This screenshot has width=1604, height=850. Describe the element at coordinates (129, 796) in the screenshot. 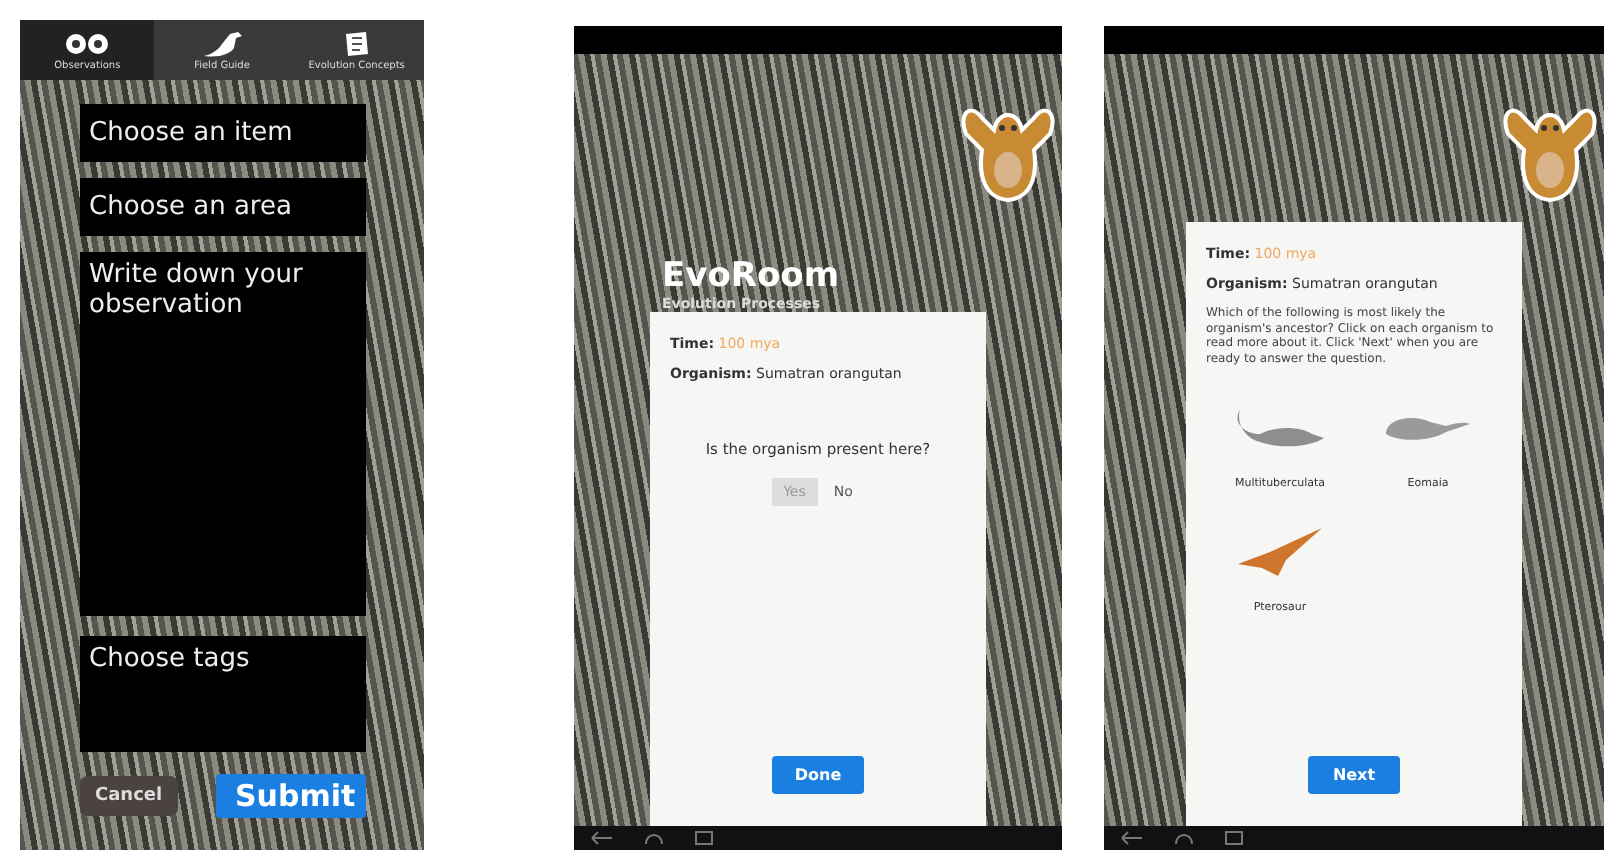

I see `cancel-button: Cancel` at that location.